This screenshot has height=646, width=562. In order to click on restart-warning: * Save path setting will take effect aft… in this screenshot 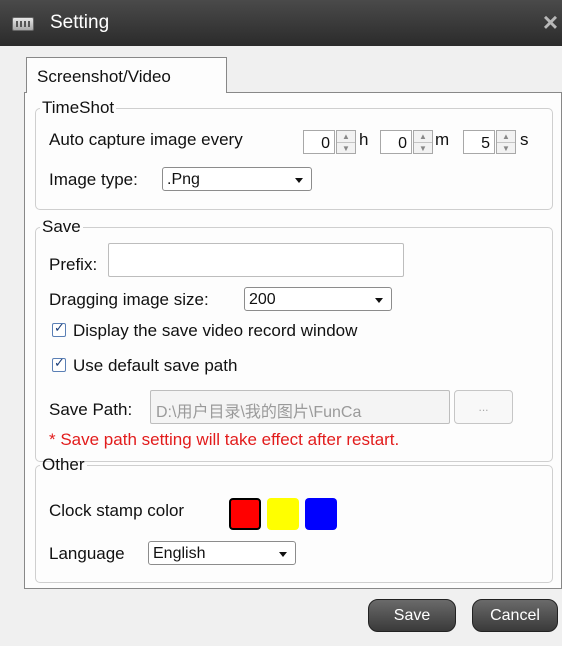, I will do `click(224, 439)`.